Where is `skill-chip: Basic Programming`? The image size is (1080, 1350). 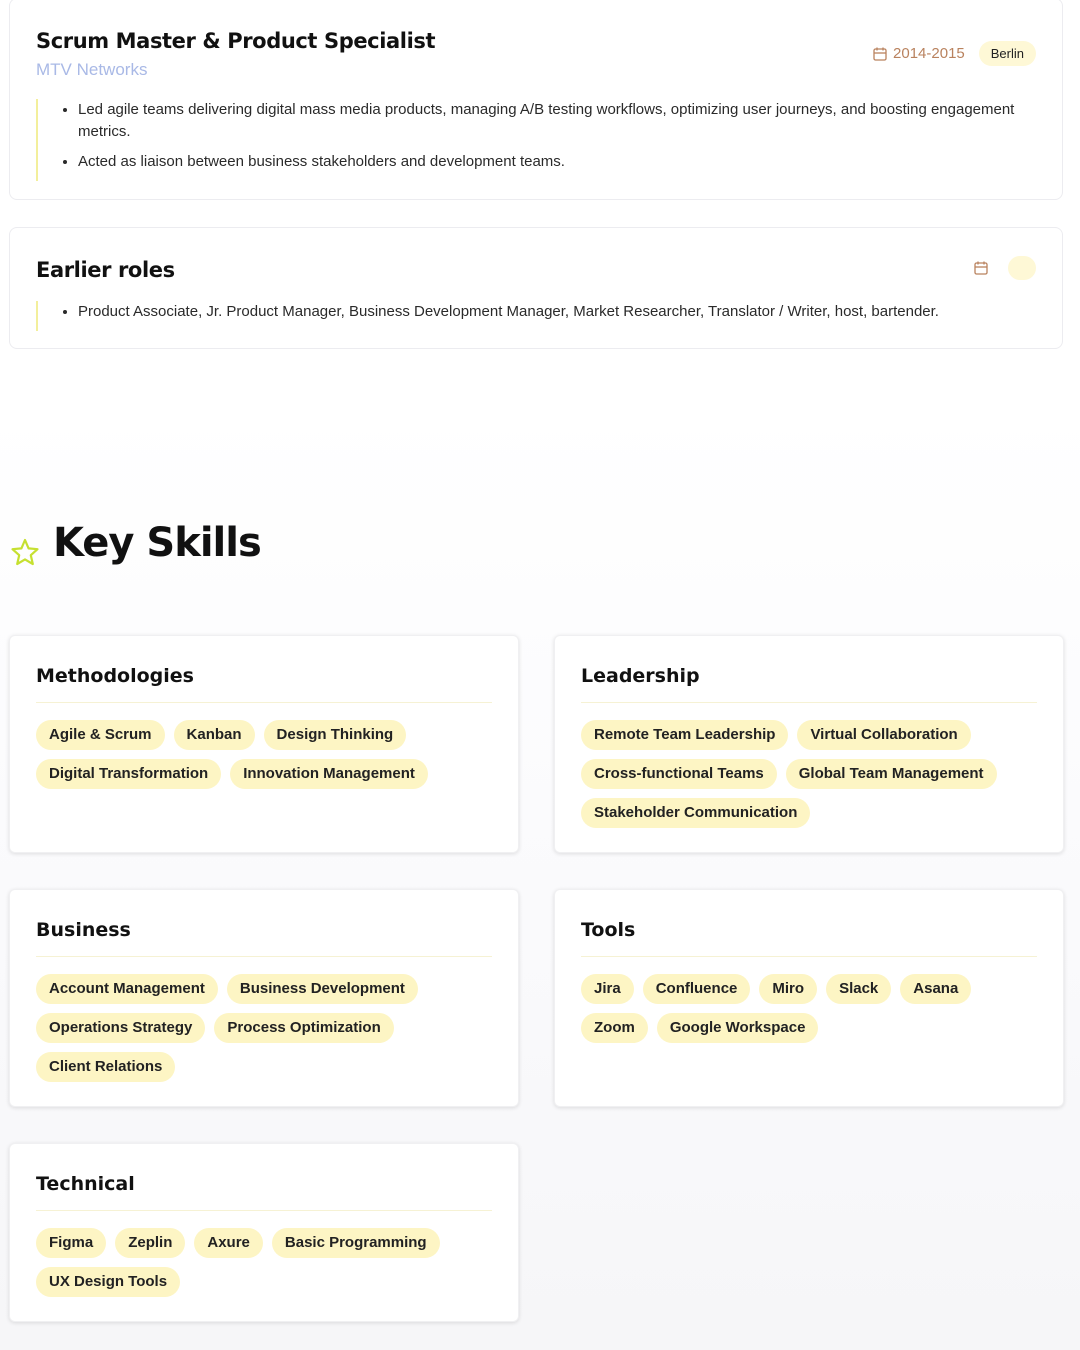
skill-chip: Basic Programming is located at coordinates (355, 1243).